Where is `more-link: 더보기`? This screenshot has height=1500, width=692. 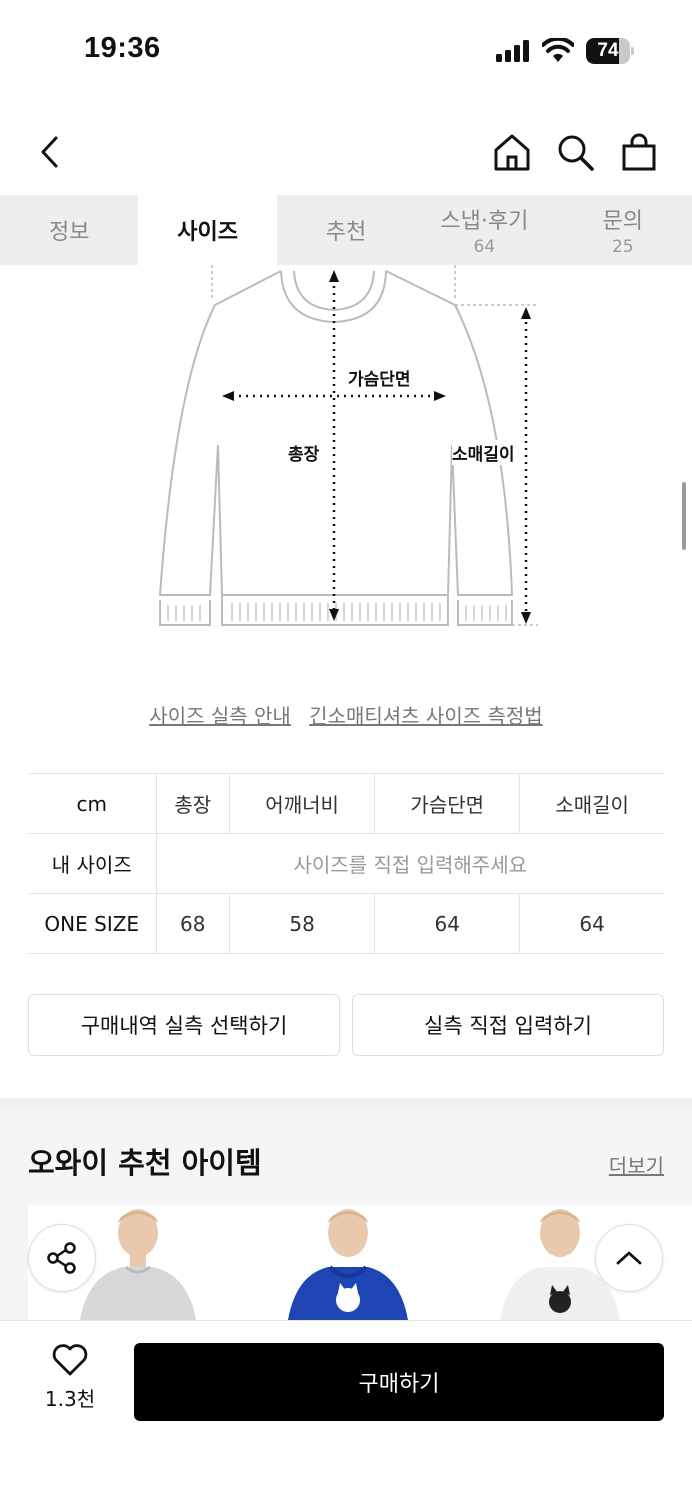 more-link: 더보기 is located at coordinates (636, 1164).